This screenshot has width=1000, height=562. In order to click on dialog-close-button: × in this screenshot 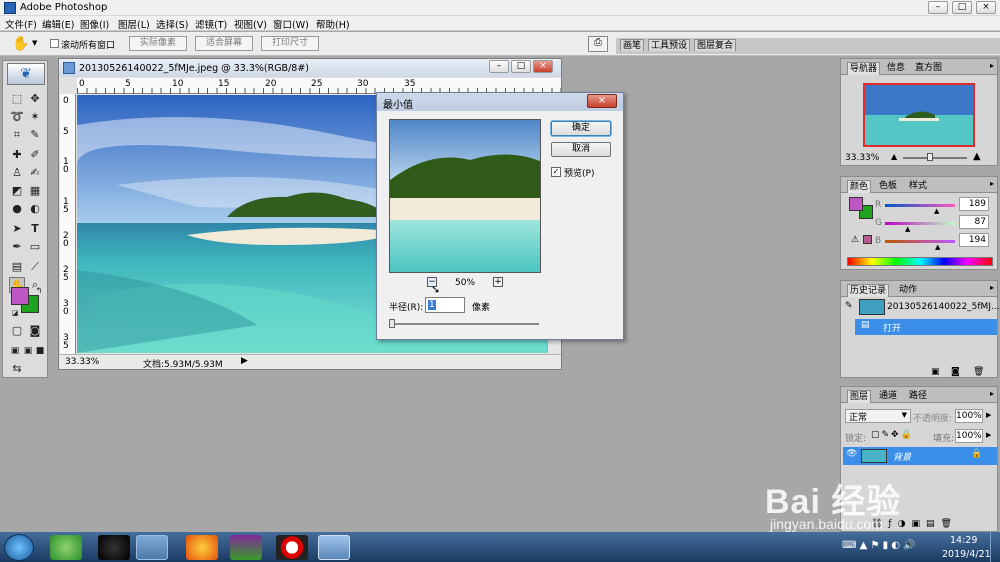, I will do `click(602, 101)`.